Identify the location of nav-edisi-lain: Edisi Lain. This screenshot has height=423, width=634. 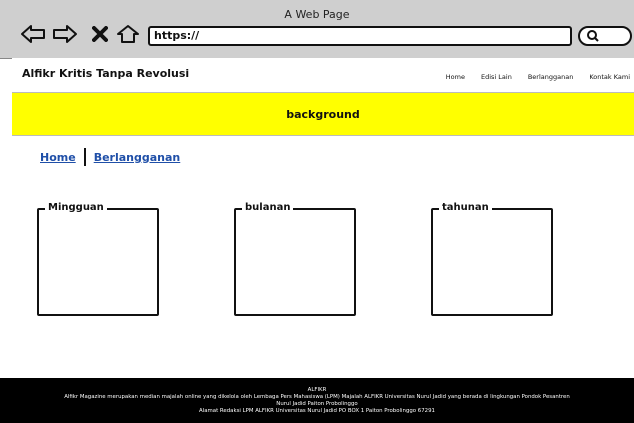
(496, 77).